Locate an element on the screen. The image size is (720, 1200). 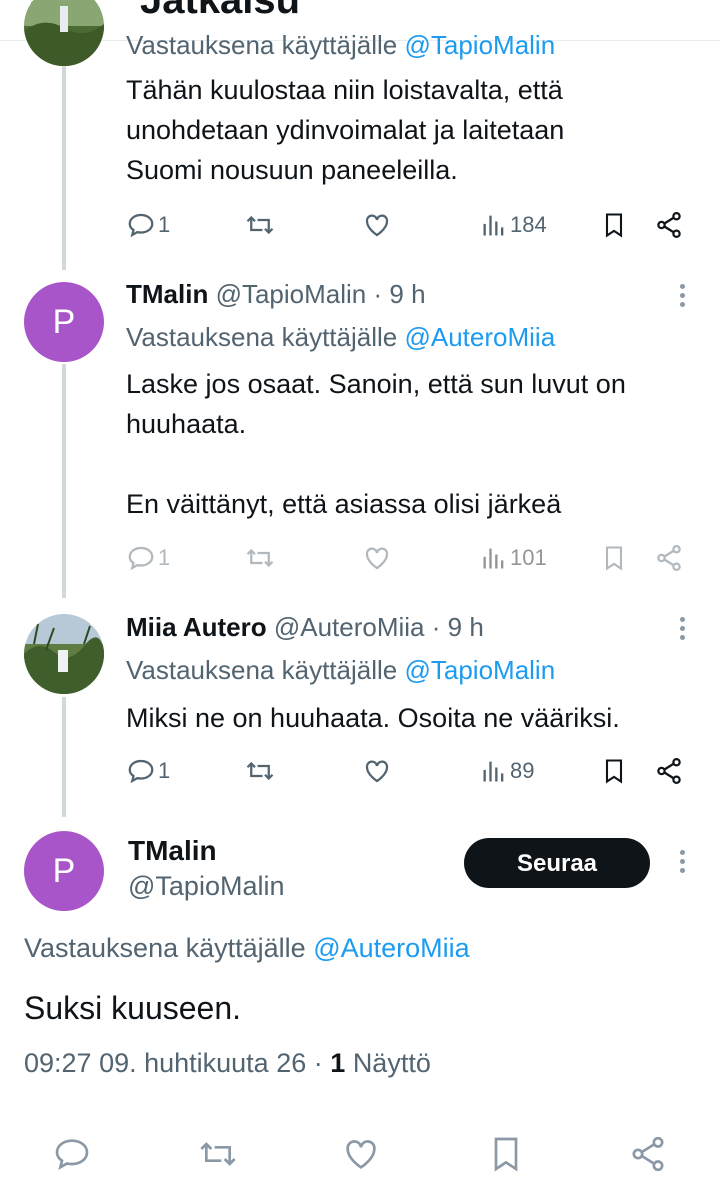
handle: @AuteroMiia is located at coordinates (349, 627).